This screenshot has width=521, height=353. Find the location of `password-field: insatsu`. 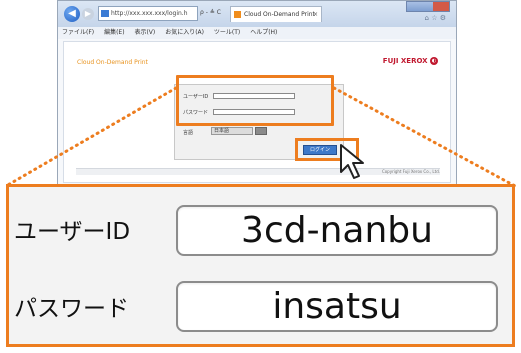

password-field: insatsu is located at coordinates (337, 306).